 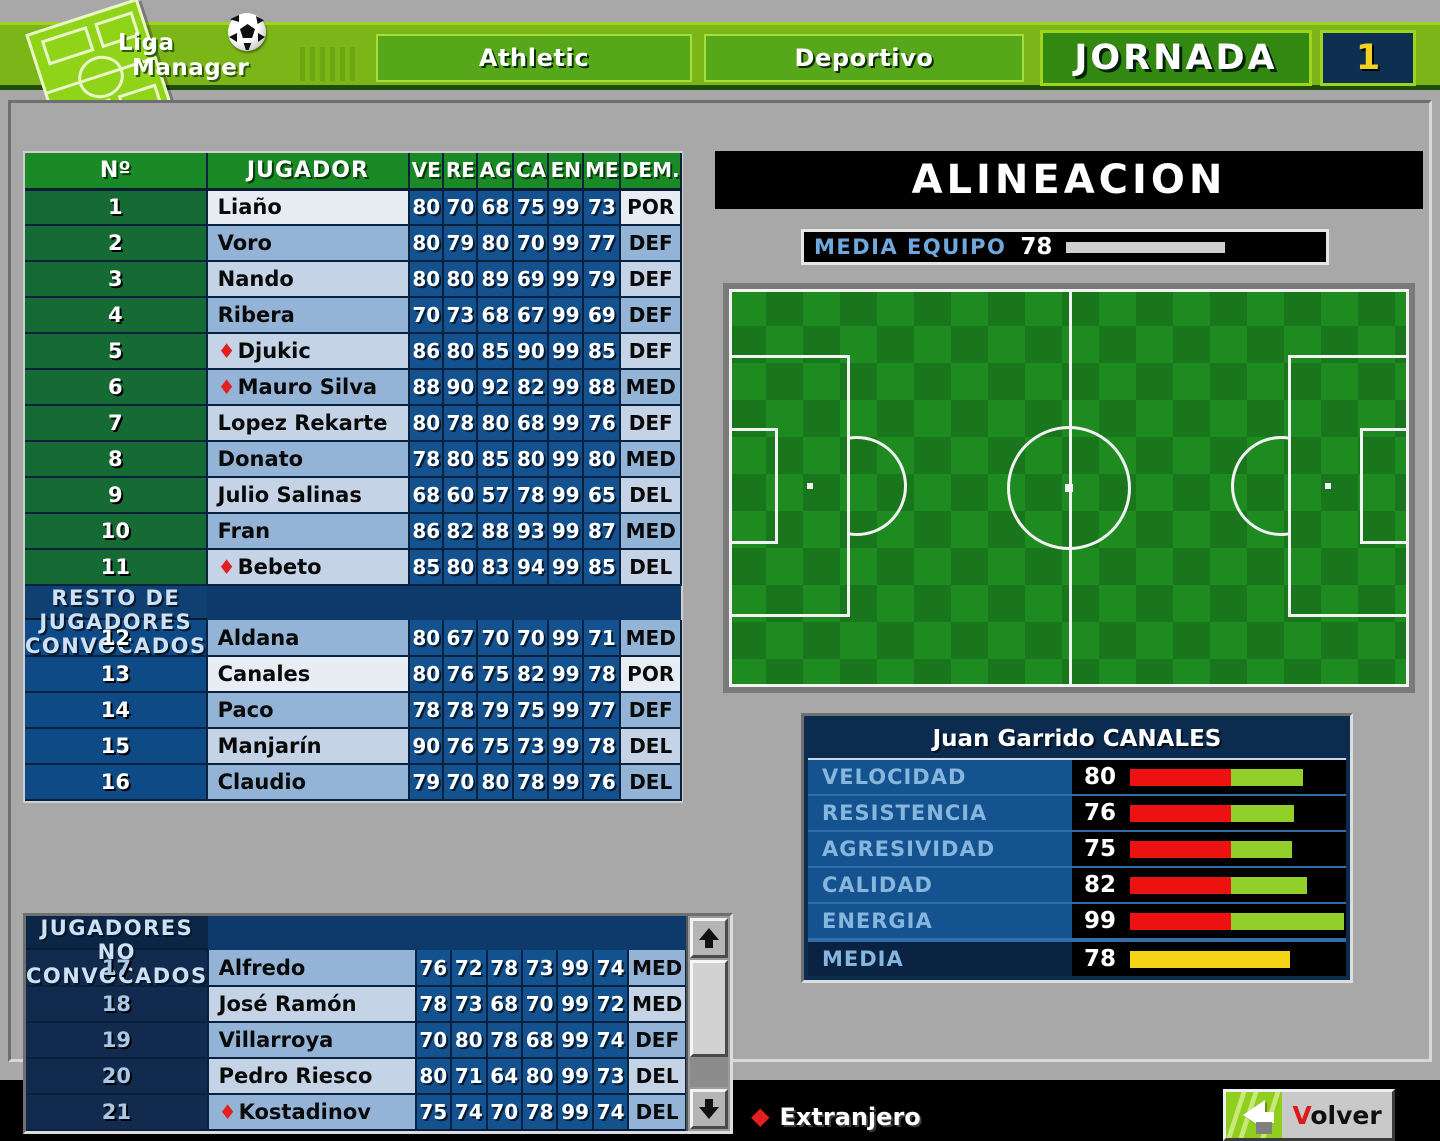 I want to click on player-name: José Ramón, so click(x=312, y=1004).